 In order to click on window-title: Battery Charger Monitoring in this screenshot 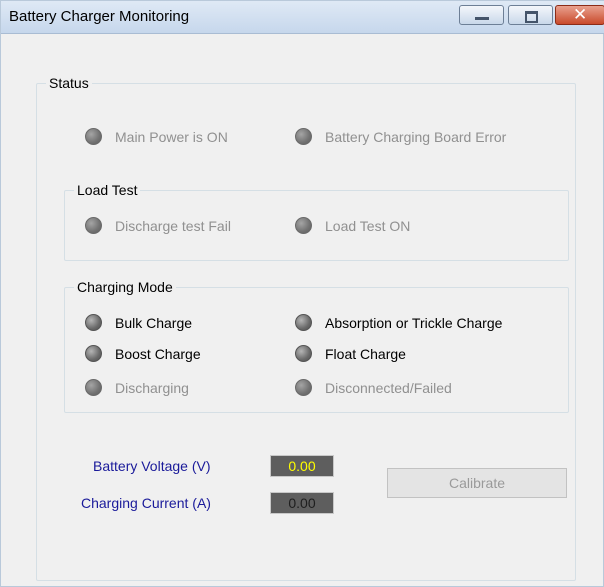, I will do `click(99, 16)`.